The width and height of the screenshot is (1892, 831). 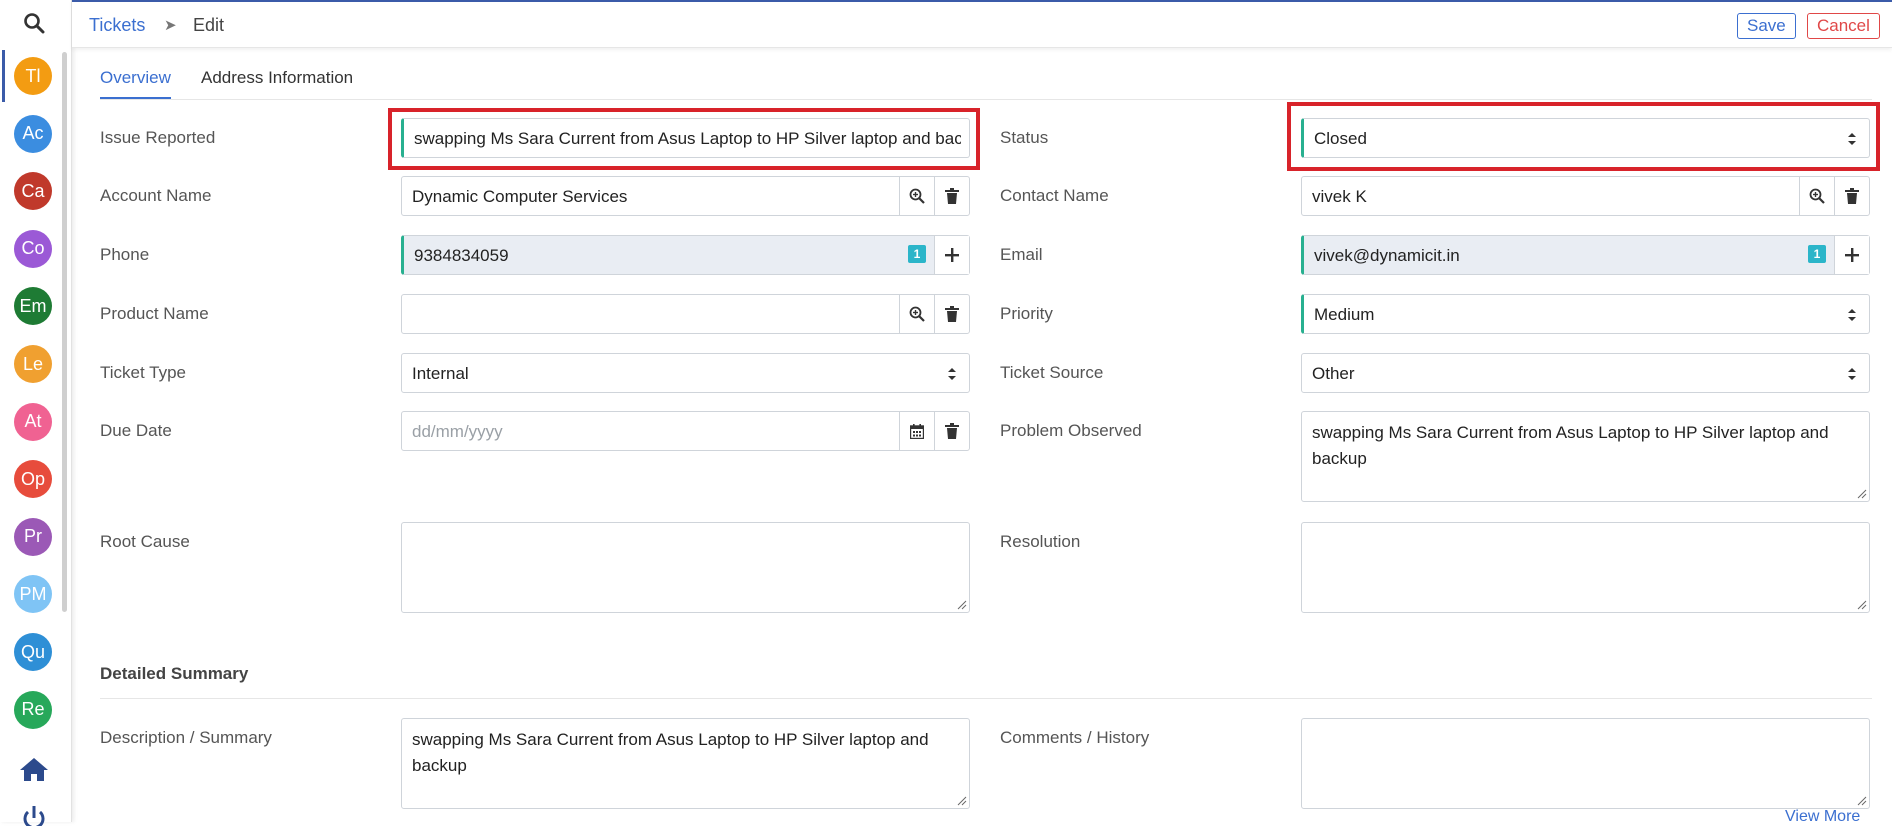 I want to click on ticket-type-label: Ticket Type, so click(x=143, y=372).